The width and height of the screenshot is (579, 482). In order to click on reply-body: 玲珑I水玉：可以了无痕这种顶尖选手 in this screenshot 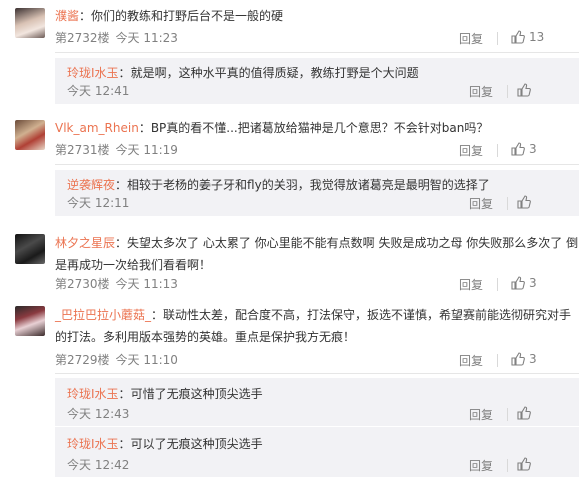, I will do `click(165, 444)`.